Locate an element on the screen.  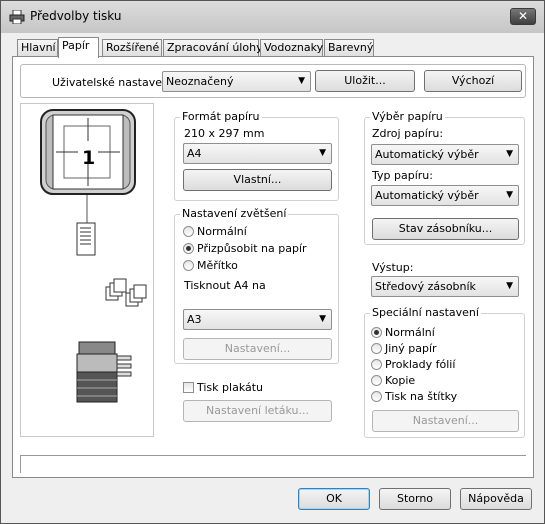
tab-paper: Papír is located at coordinates (78, 47).